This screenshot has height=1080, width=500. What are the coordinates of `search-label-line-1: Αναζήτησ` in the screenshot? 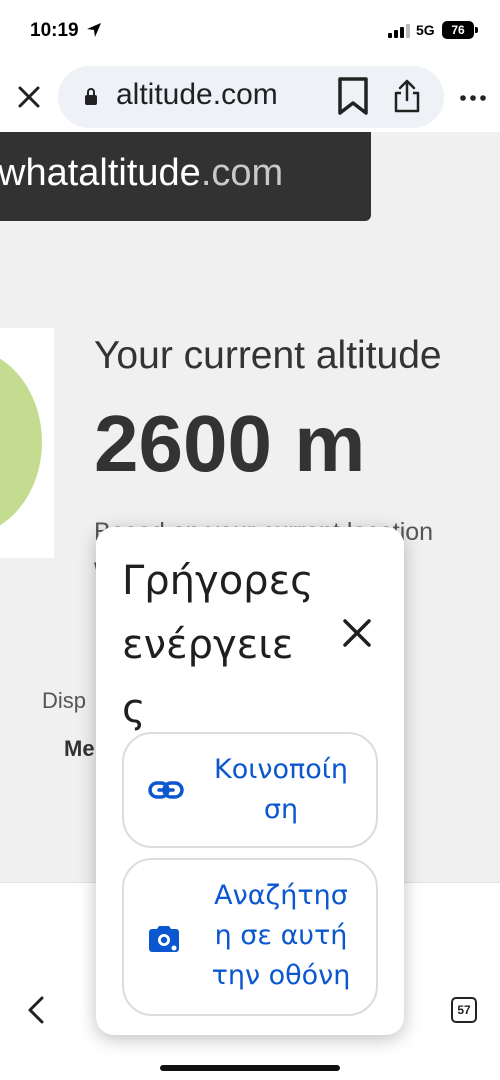 It's located at (281, 895).